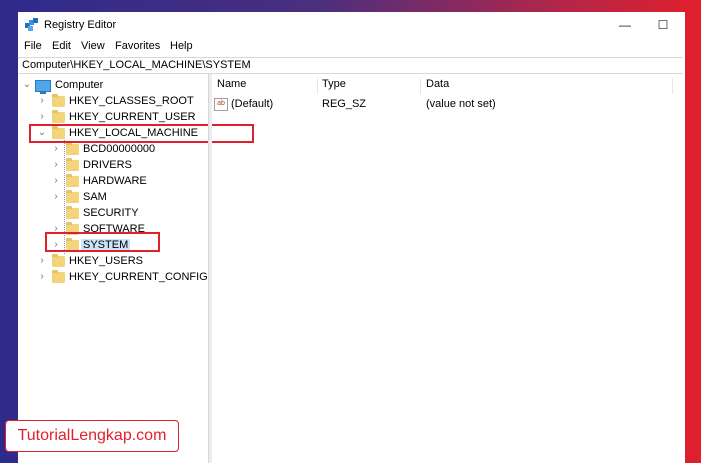  Describe the element at coordinates (33, 46) in the screenshot. I see `menu-file: File` at that location.